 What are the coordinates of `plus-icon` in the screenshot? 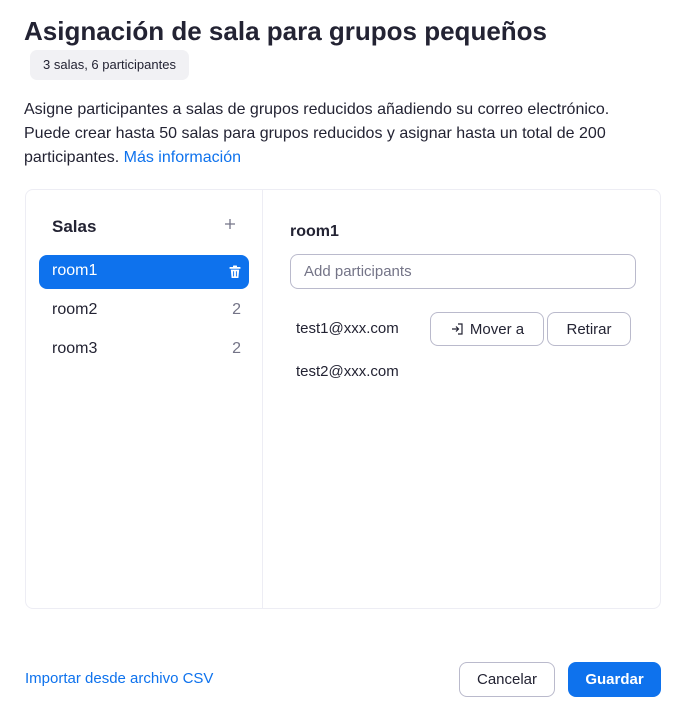 It's located at (230, 224).